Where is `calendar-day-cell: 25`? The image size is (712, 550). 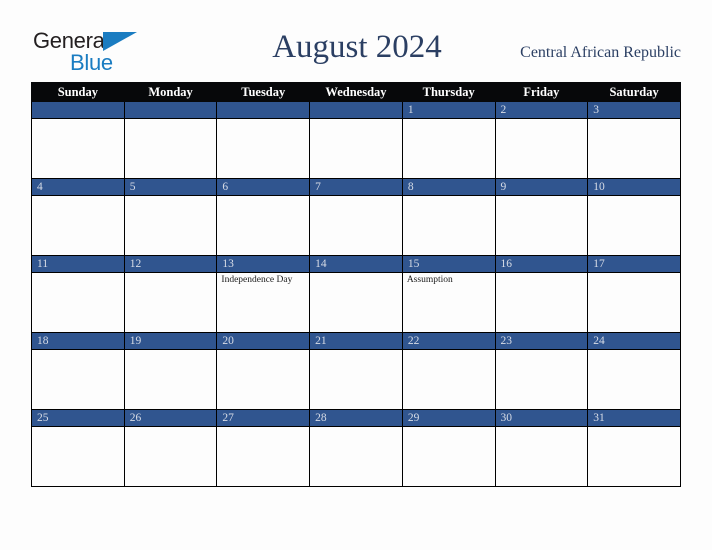
calendar-day-cell: 25 is located at coordinates (78, 448).